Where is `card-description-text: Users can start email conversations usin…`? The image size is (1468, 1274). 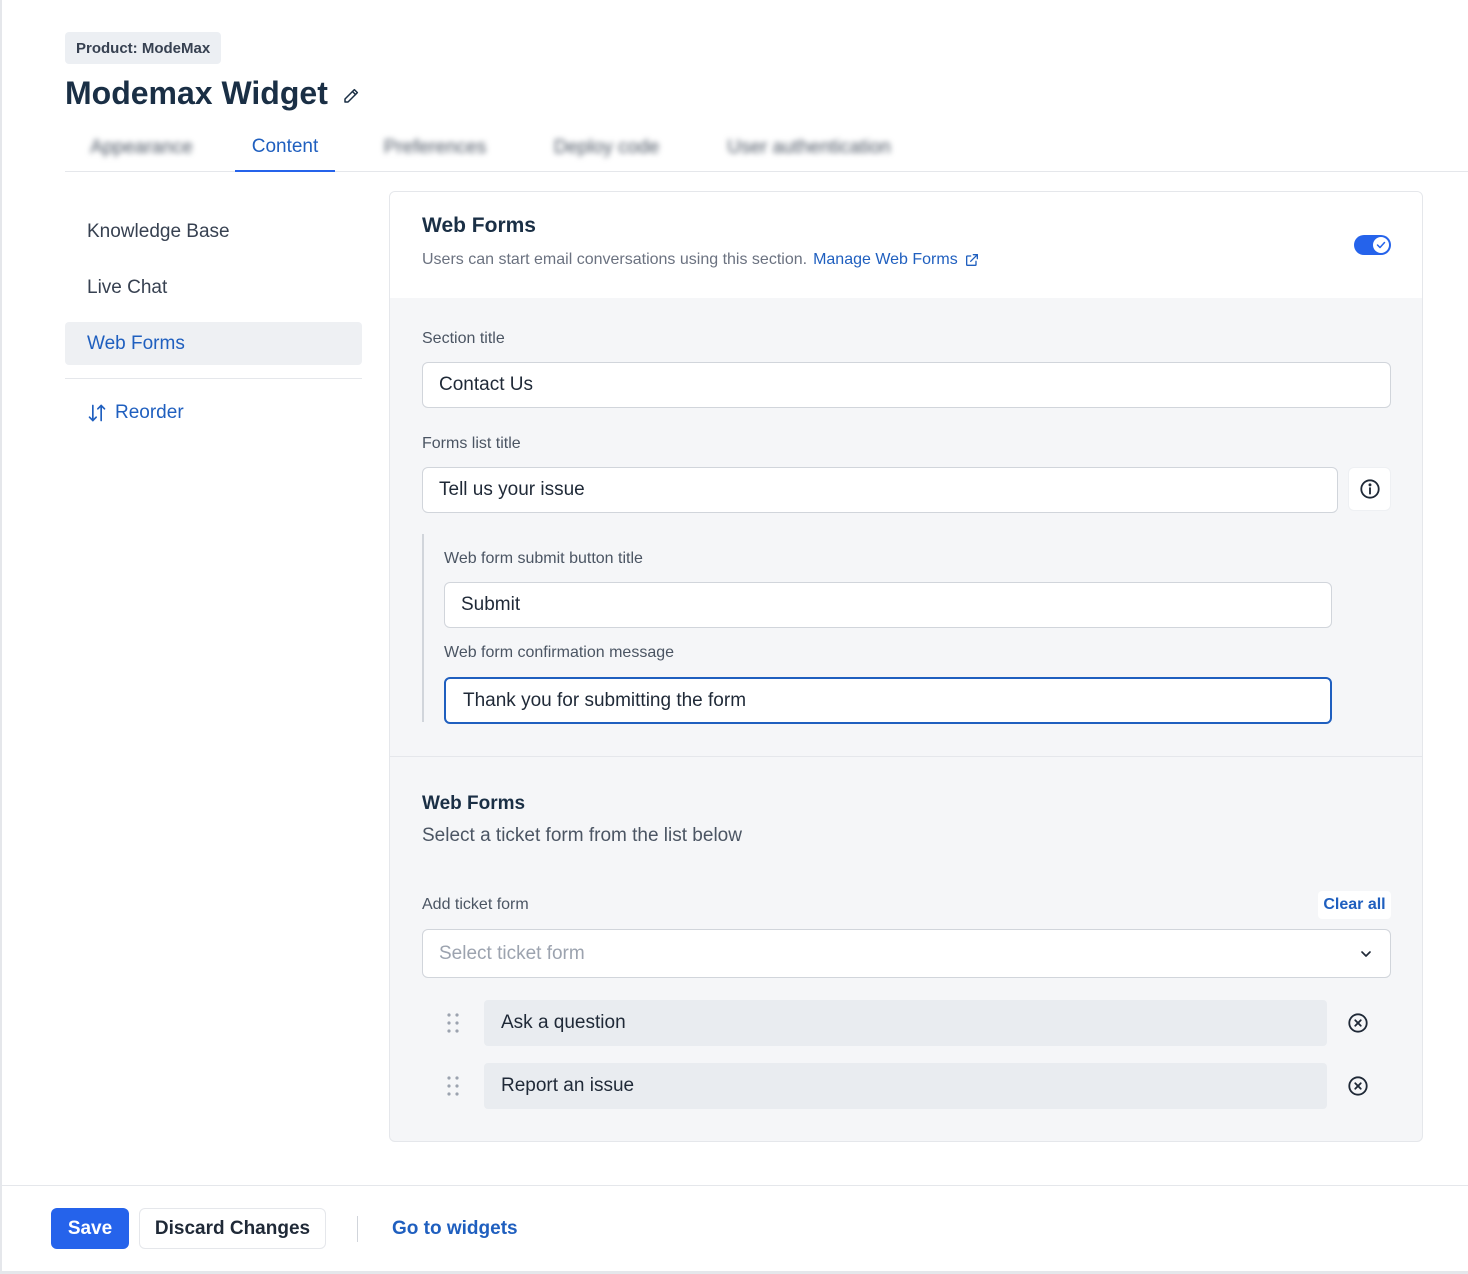
card-description-text: Users can start email conversations usin… is located at coordinates (615, 259).